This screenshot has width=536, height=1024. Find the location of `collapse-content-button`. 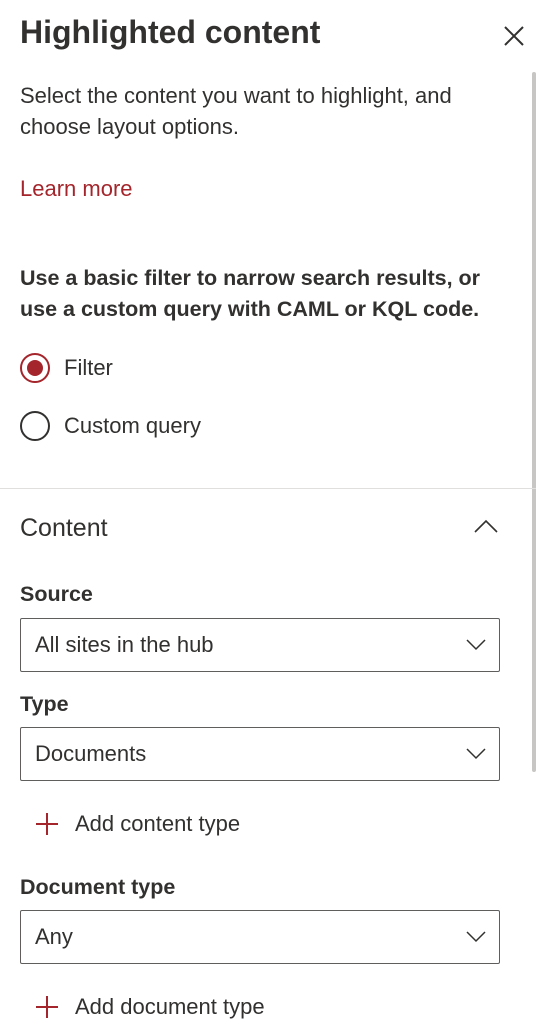

collapse-content-button is located at coordinates (486, 526).